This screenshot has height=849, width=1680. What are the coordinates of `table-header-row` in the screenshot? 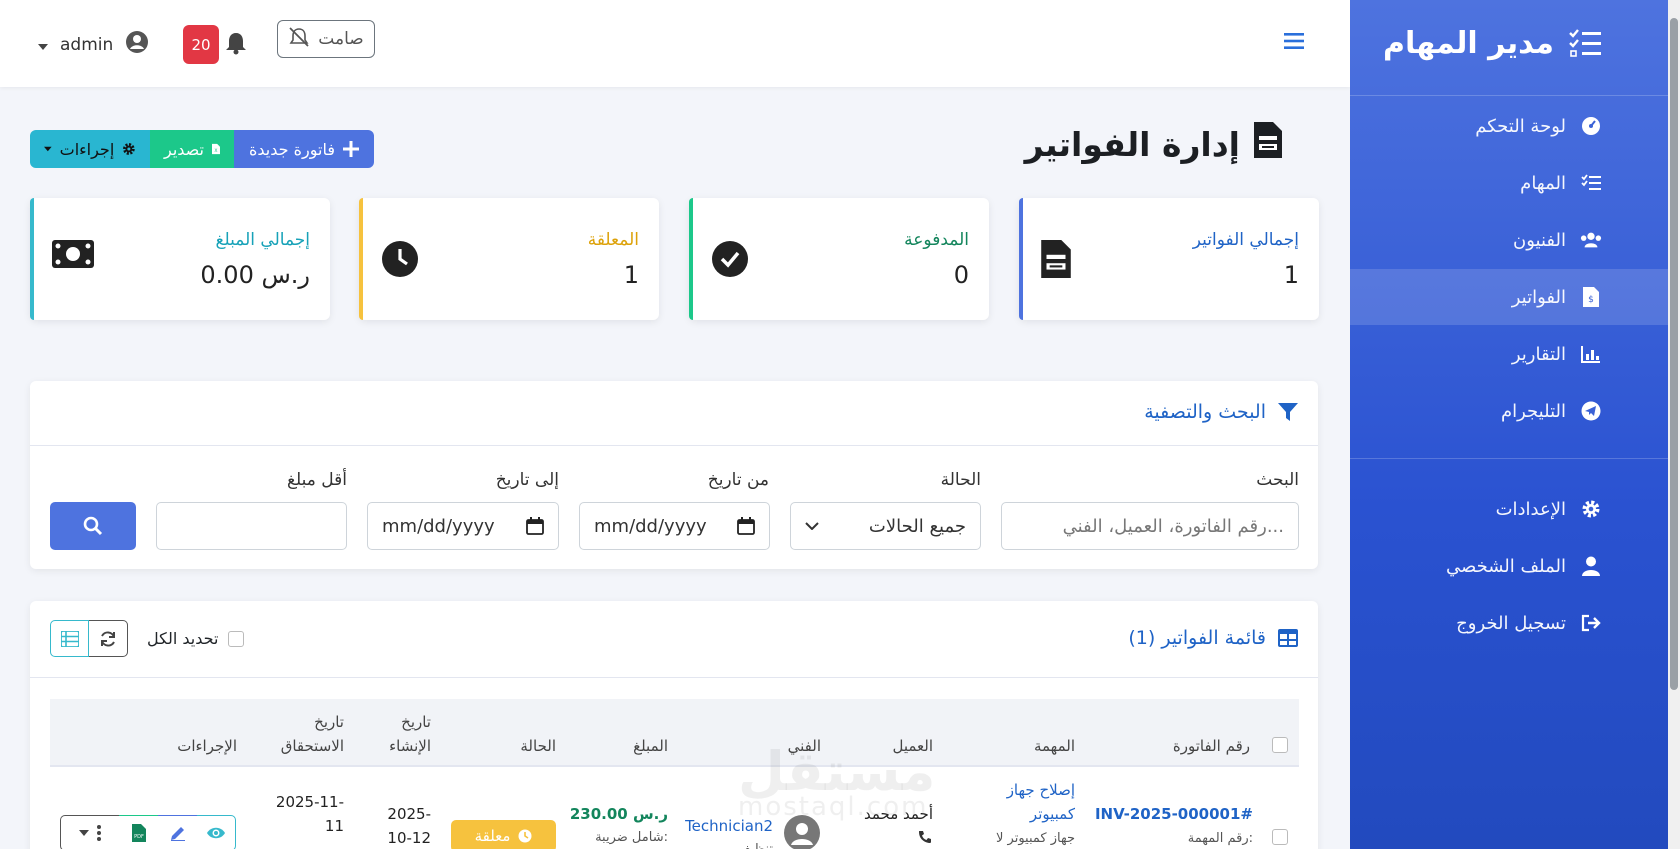 It's located at (674, 733).